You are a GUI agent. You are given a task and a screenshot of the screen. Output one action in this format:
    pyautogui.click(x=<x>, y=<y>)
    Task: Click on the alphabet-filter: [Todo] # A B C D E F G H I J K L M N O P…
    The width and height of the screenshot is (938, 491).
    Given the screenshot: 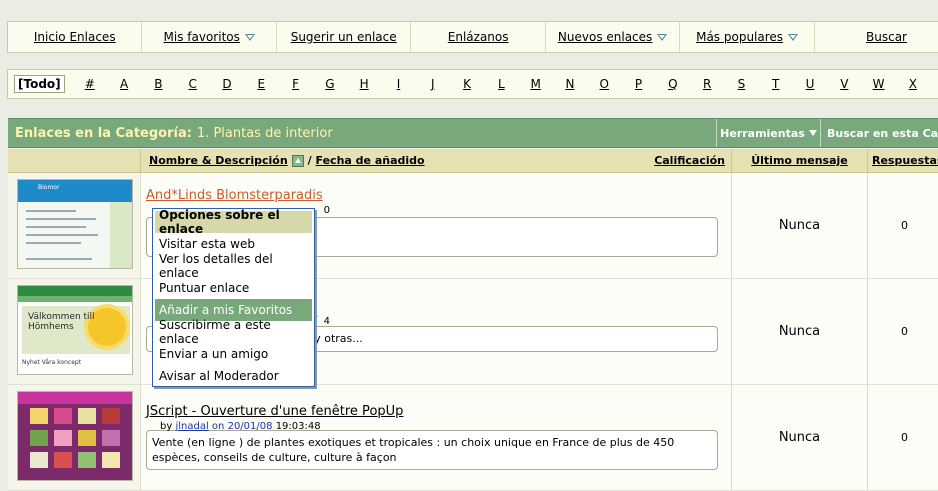 What is the action you would take?
    pyautogui.click(x=472, y=84)
    